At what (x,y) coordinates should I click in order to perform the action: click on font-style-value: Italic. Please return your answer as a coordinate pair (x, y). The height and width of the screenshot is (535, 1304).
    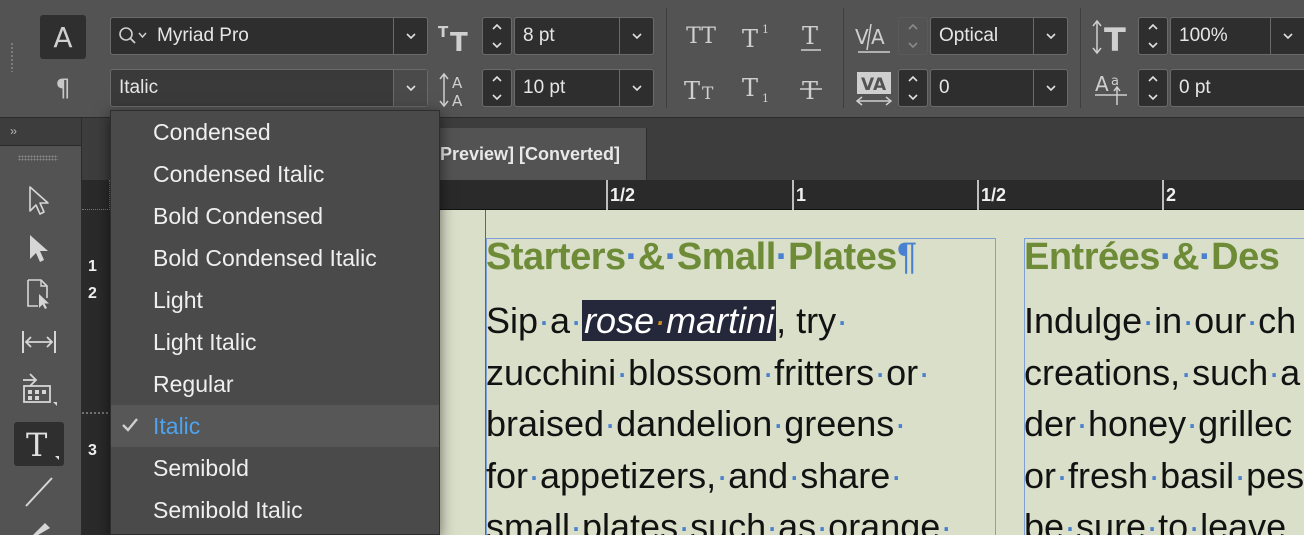
    Looking at the image, I should click on (252, 88).